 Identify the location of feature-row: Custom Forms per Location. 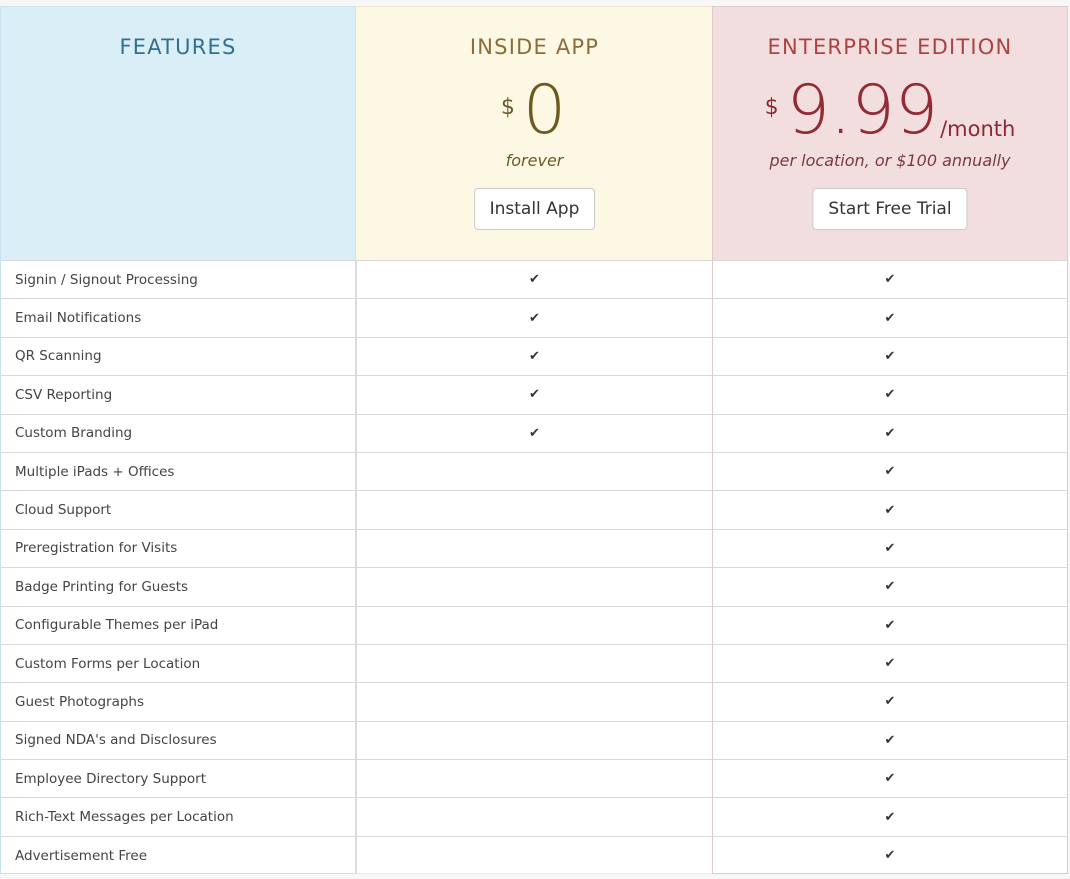
(178, 662).